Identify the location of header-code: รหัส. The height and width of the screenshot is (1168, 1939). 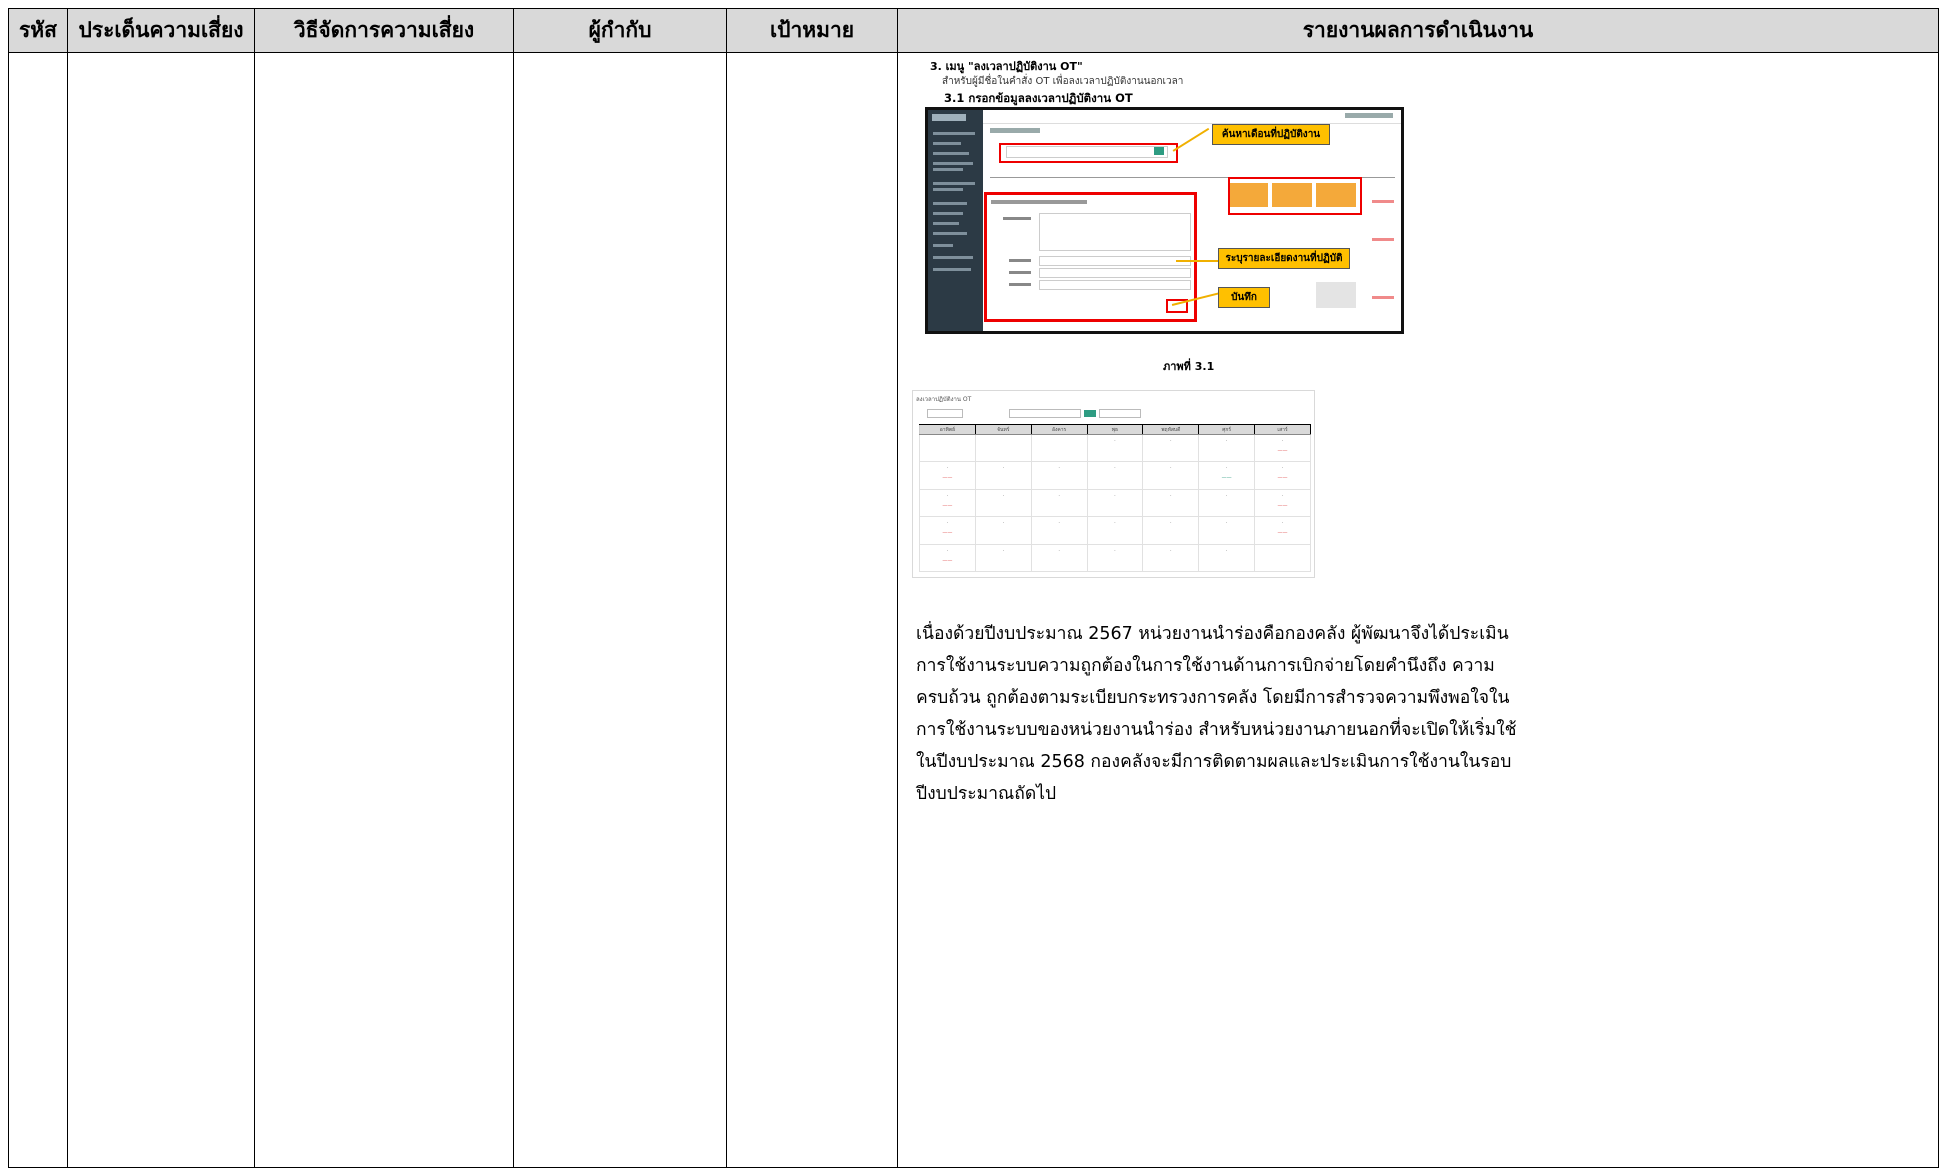
(38, 30).